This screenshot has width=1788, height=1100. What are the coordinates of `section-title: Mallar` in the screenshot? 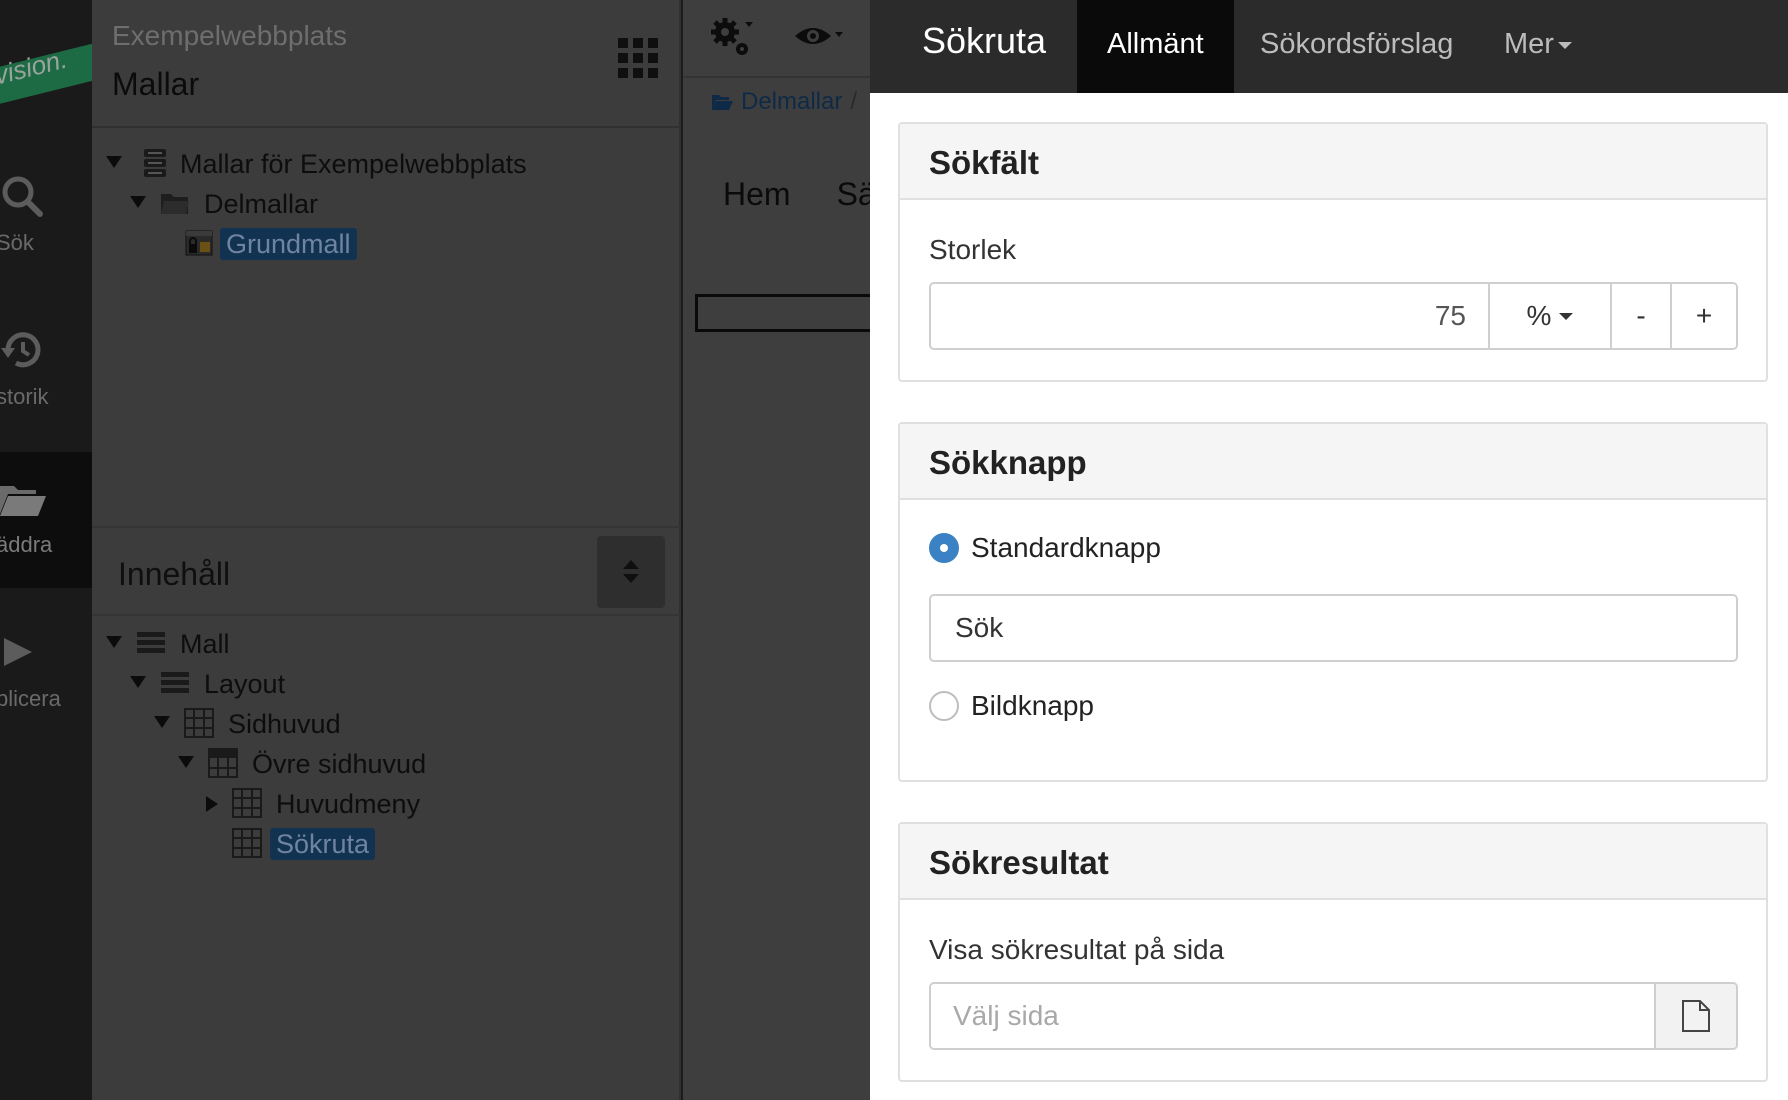 It's located at (156, 84).